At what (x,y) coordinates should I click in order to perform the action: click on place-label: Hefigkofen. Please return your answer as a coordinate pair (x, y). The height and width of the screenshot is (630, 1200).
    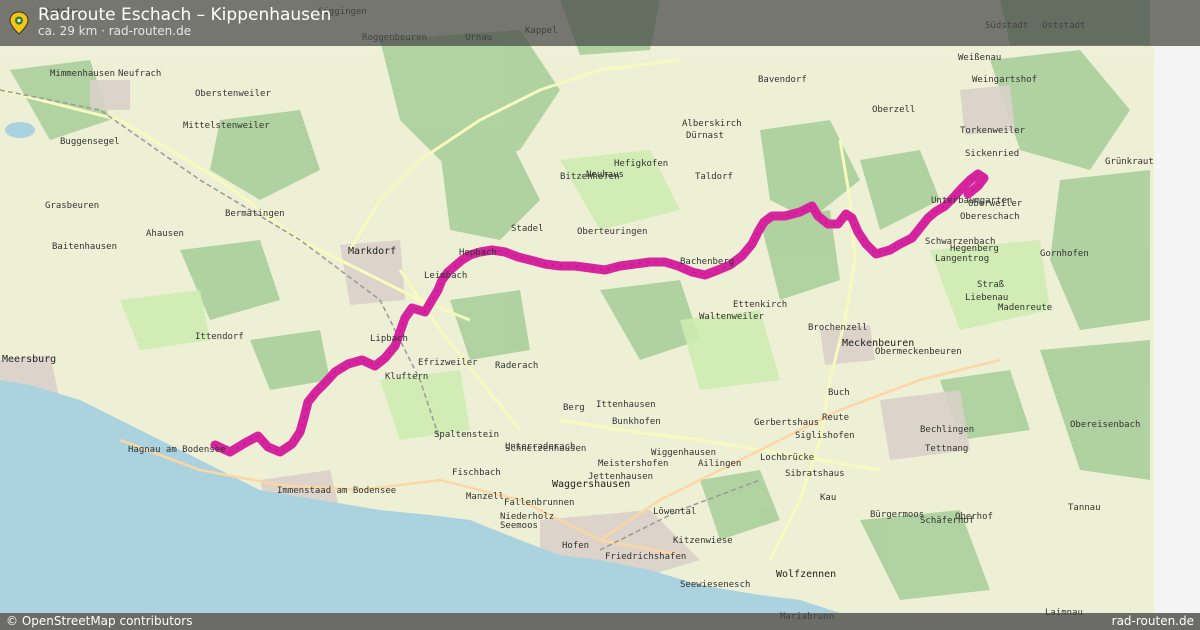
    Looking at the image, I should click on (641, 164).